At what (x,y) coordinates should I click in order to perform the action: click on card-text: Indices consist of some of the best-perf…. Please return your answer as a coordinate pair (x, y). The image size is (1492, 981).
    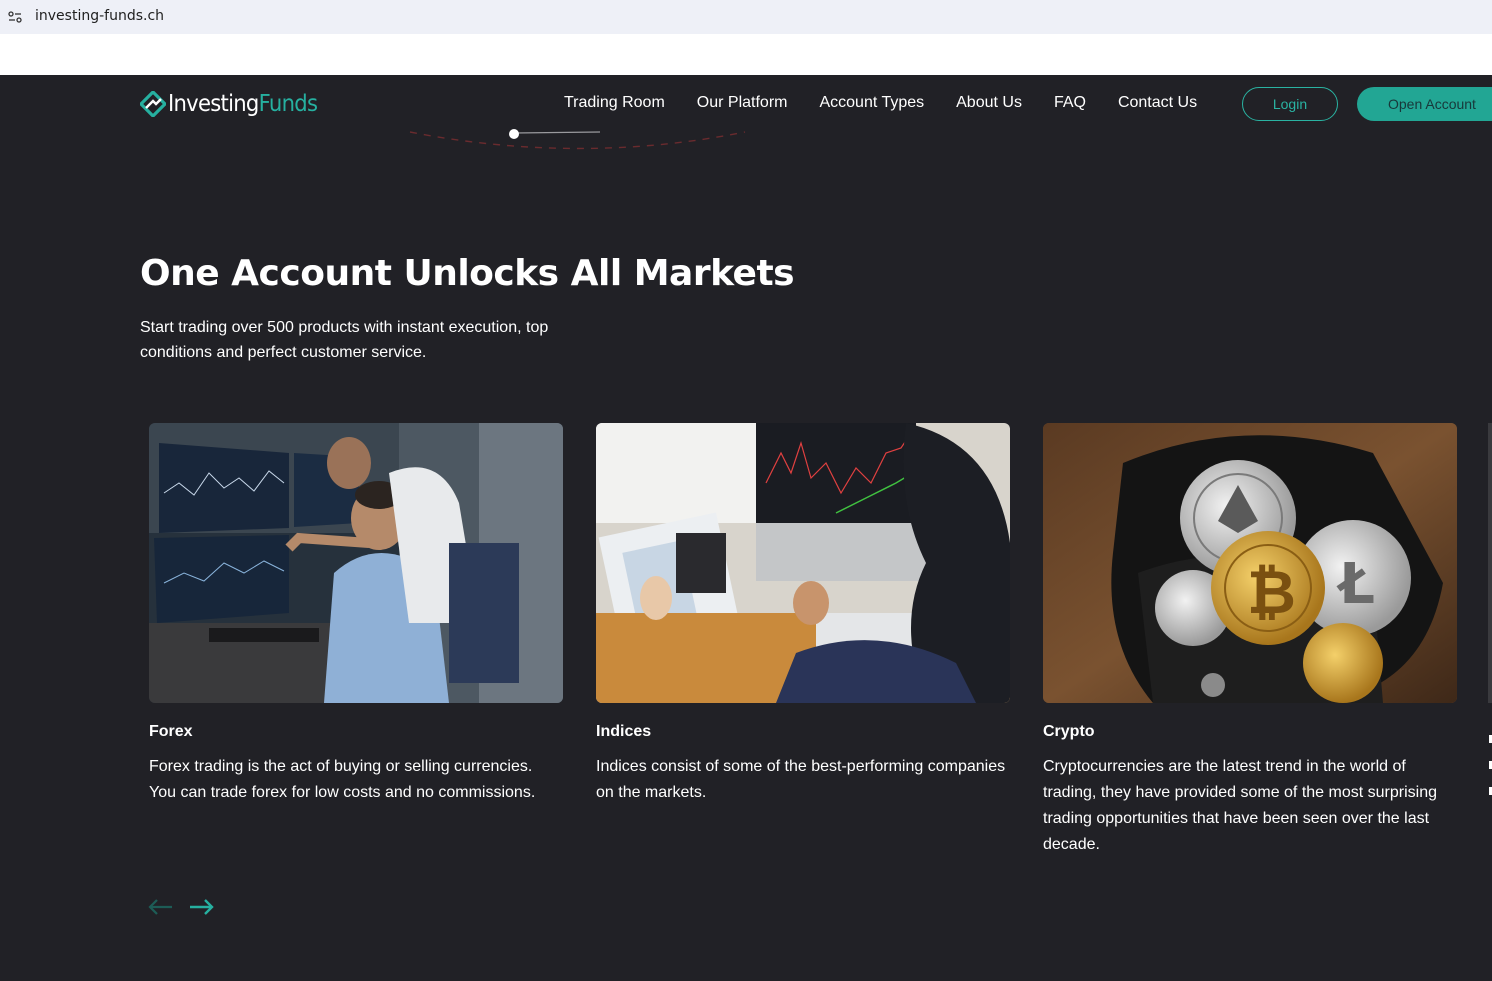
    Looking at the image, I should click on (801, 779).